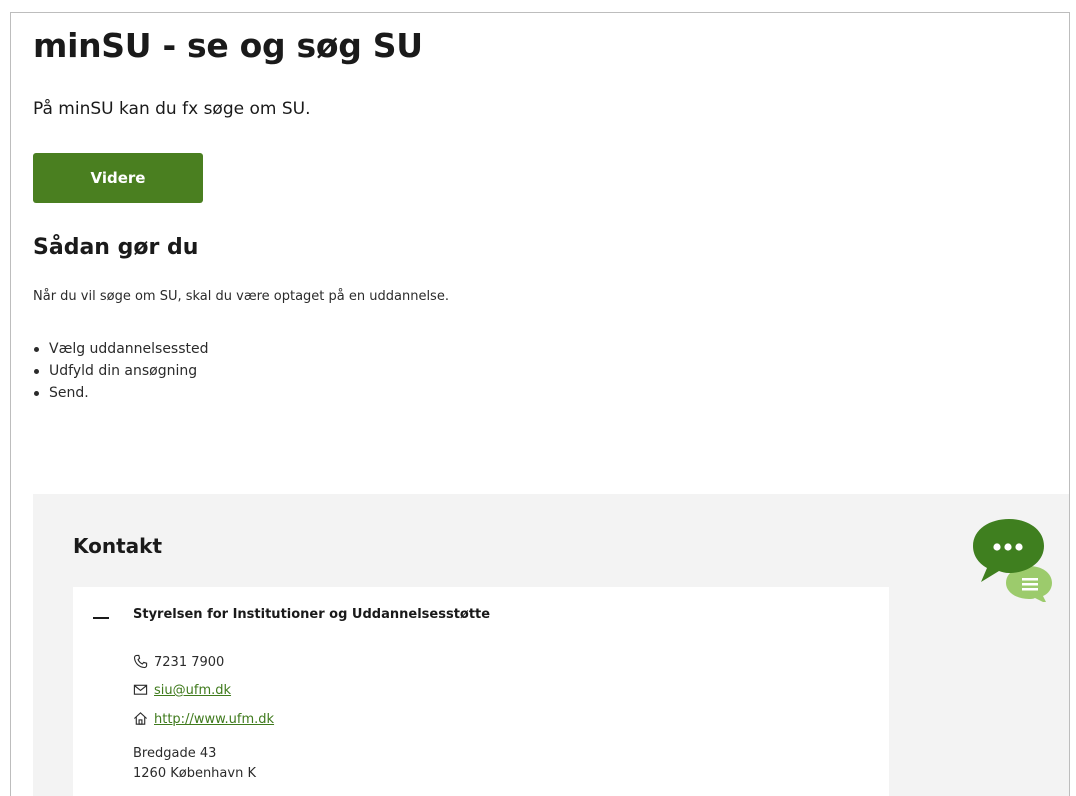 Image resolution: width=1076 pixels, height=796 pixels. Describe the element at coordinates (228, 45) in the screenshot. I see `page-title: minSU - se og søg SU` at that location.